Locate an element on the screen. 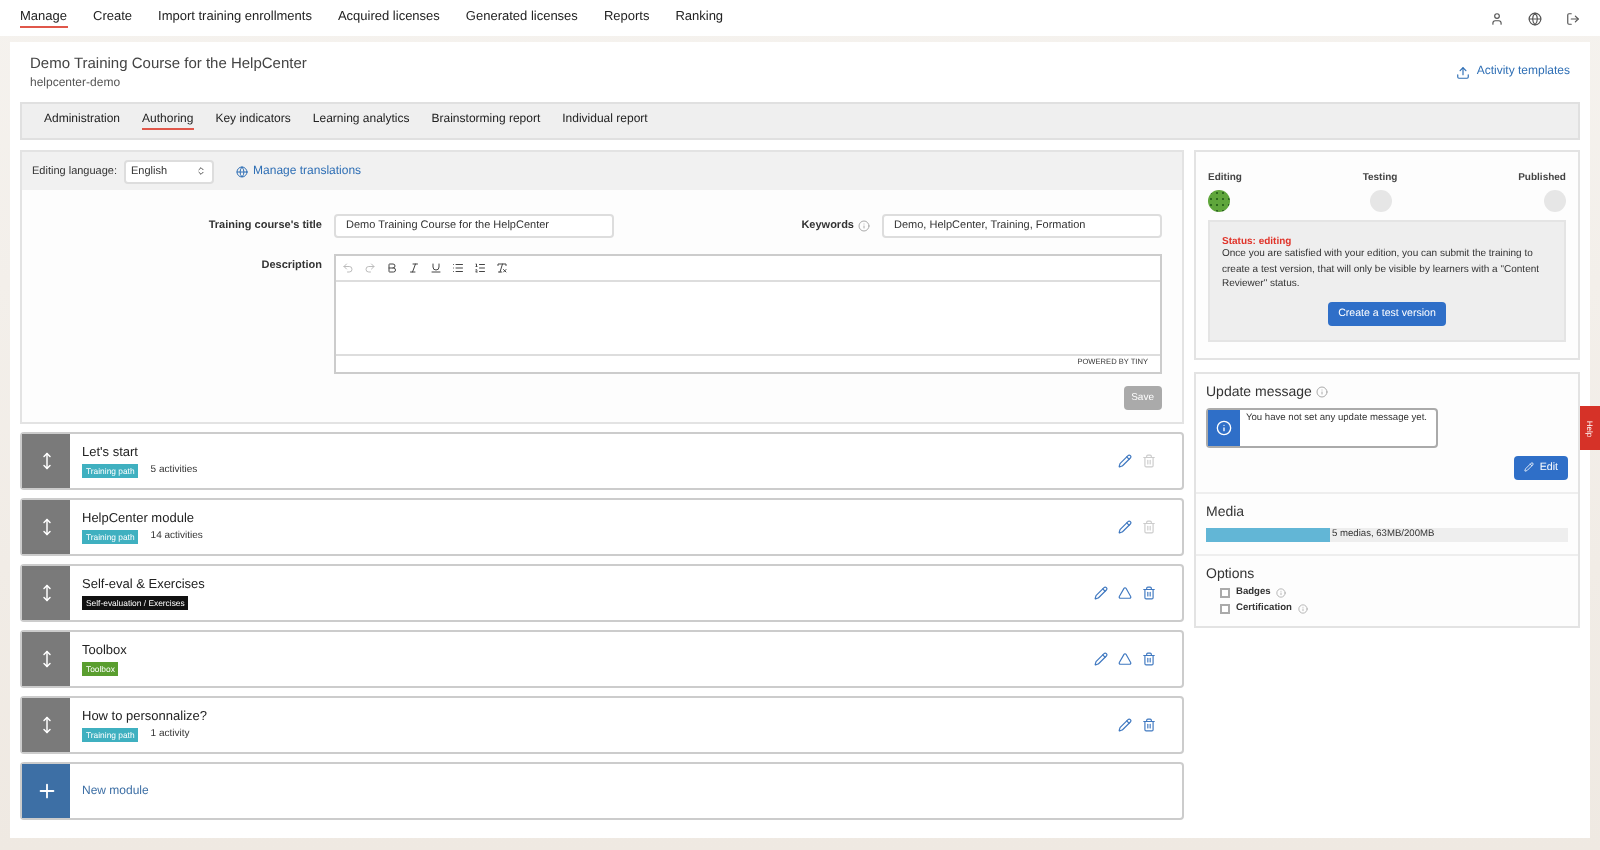 The image size is (1600, 850). clear-format-icon is located at coordinates (502, 268).